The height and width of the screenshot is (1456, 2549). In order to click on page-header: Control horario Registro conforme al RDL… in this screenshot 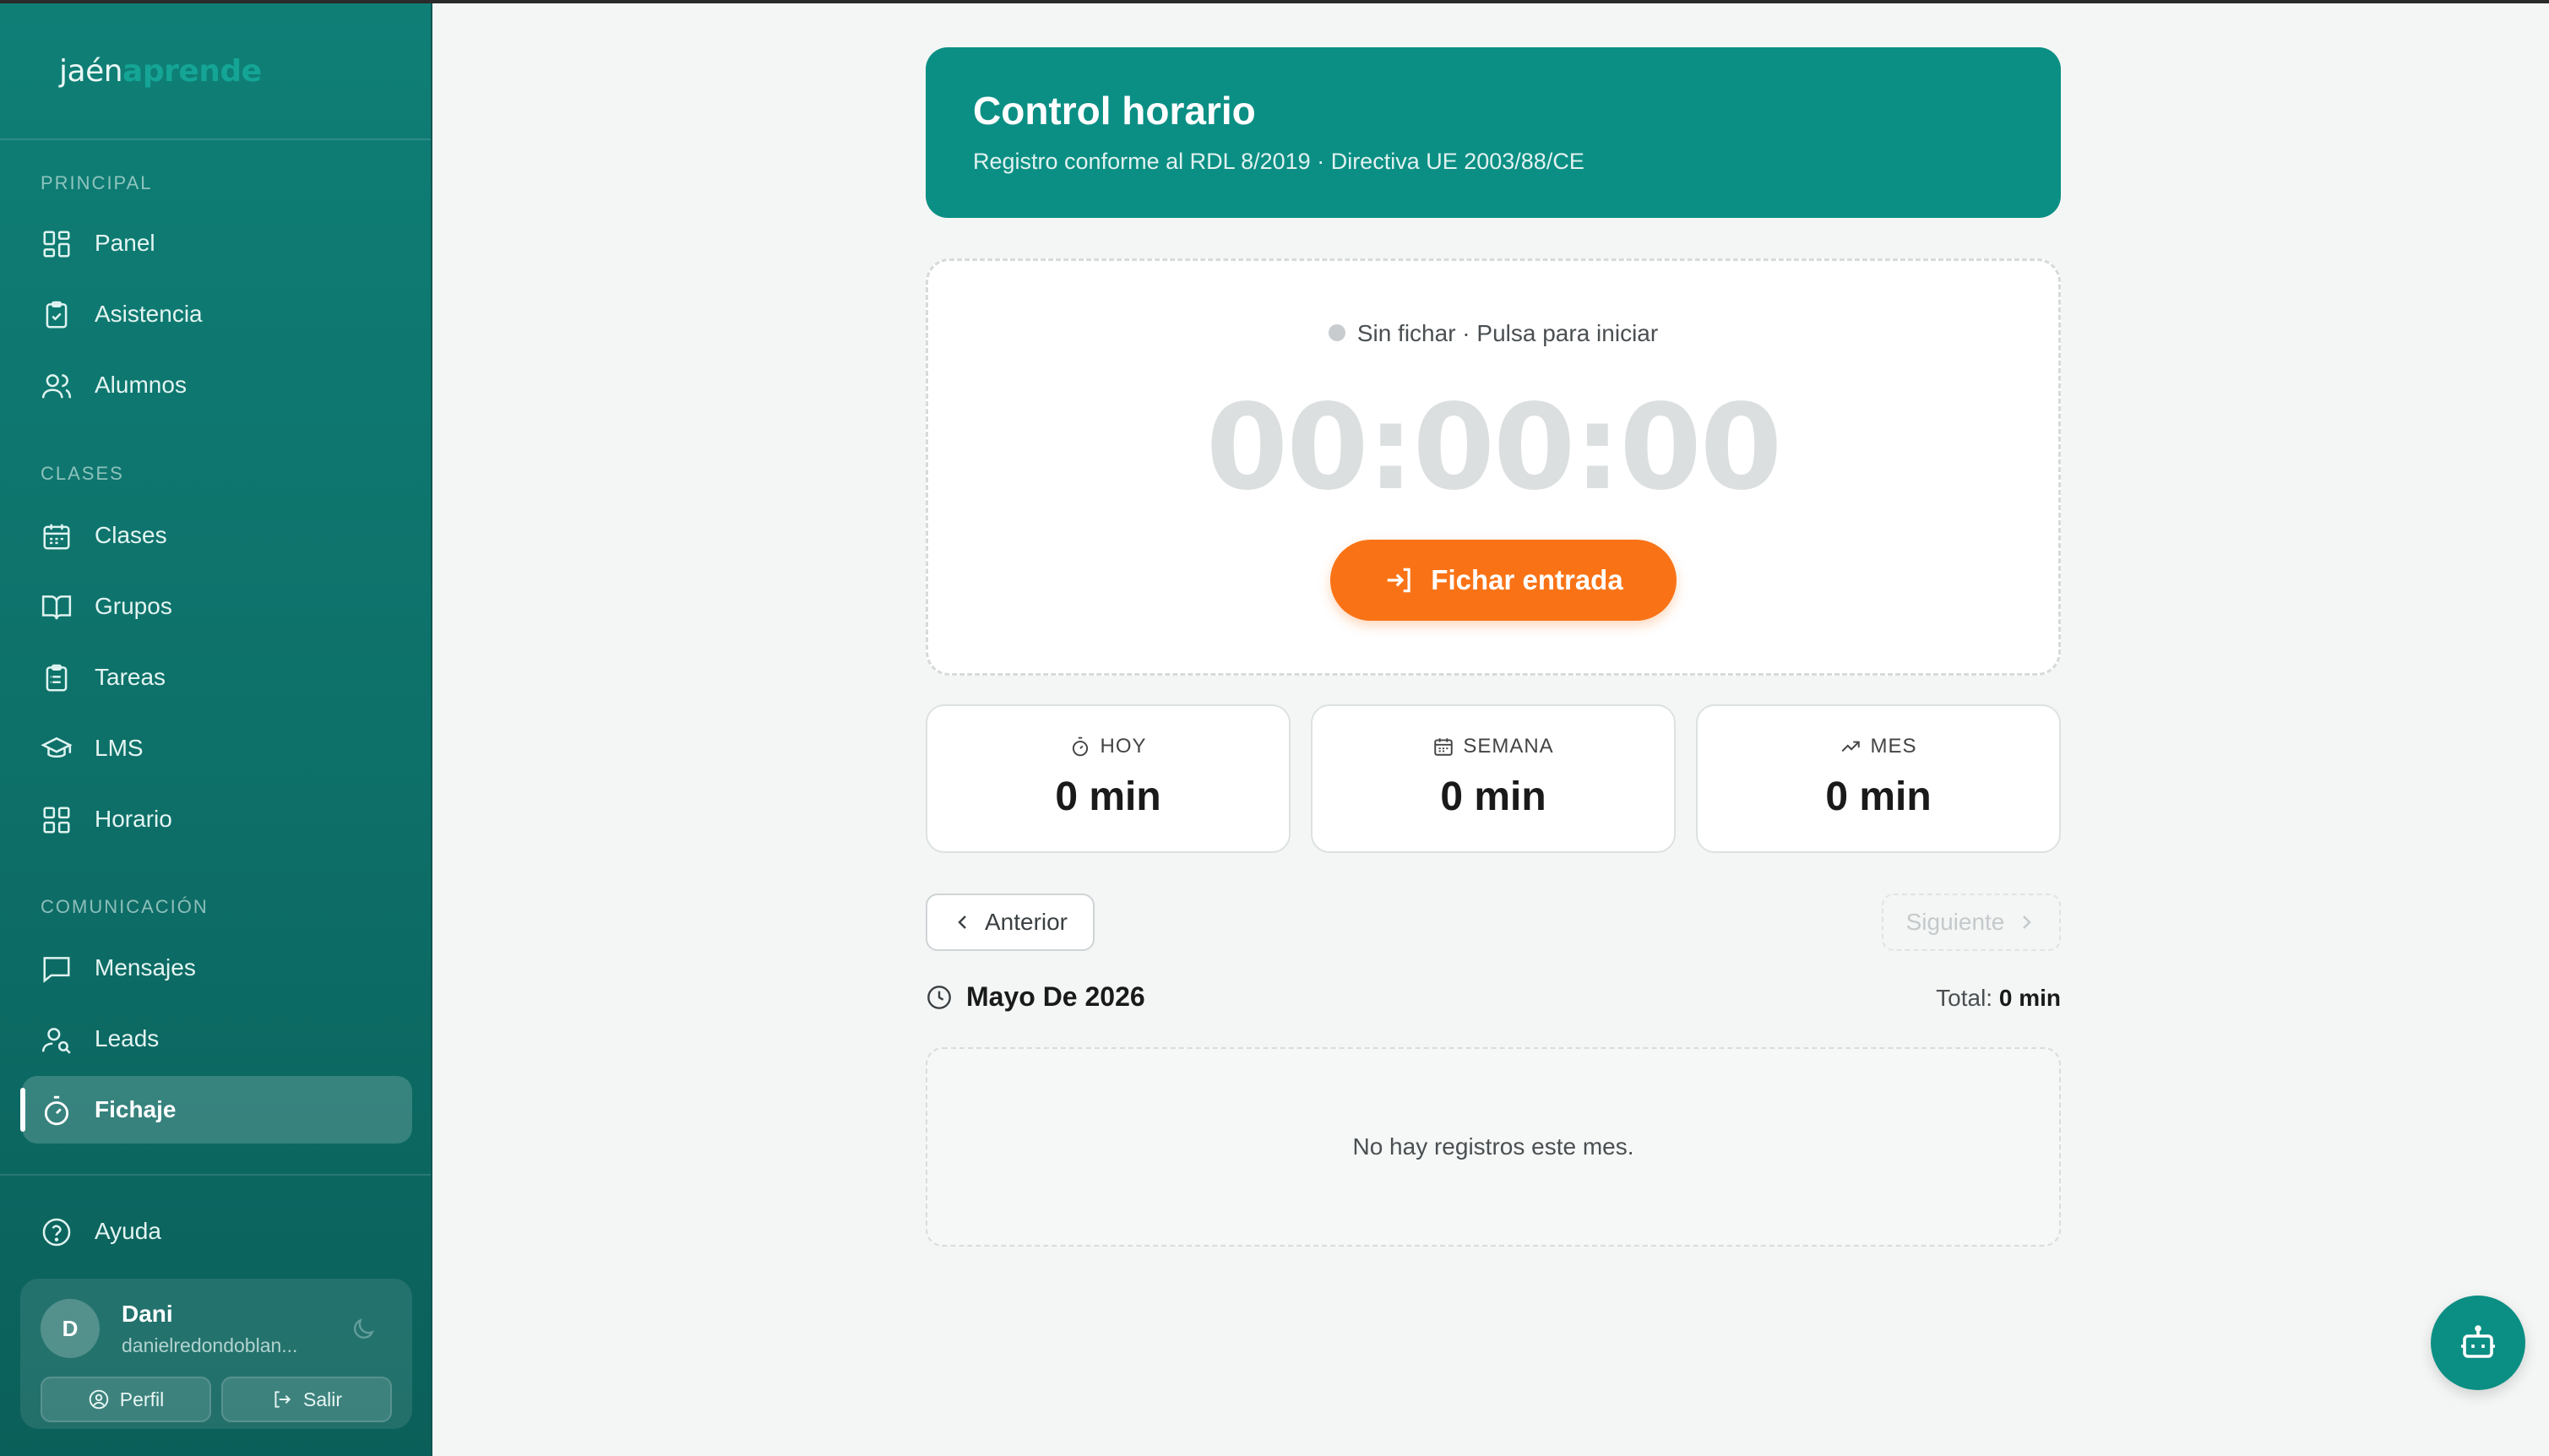, I will do `click(1493, 132)`.